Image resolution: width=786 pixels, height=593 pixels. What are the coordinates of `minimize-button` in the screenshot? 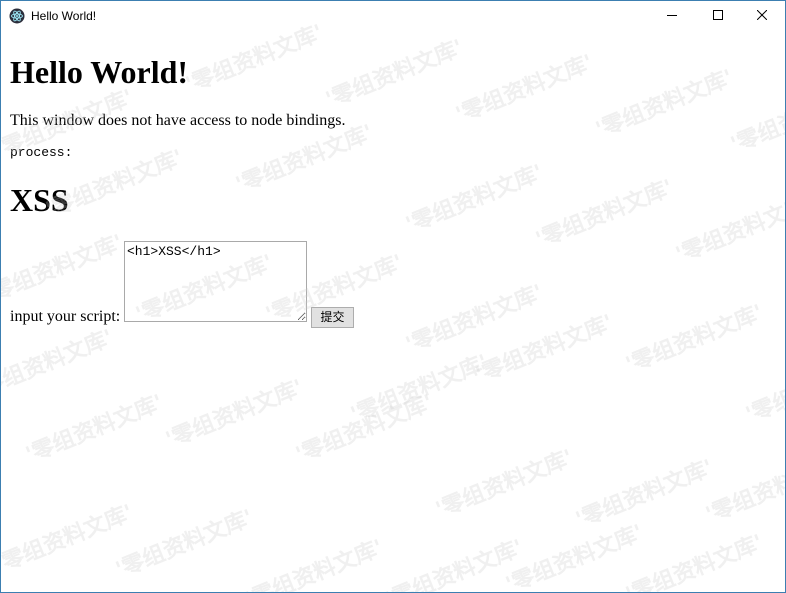 It's located at (672, 16).